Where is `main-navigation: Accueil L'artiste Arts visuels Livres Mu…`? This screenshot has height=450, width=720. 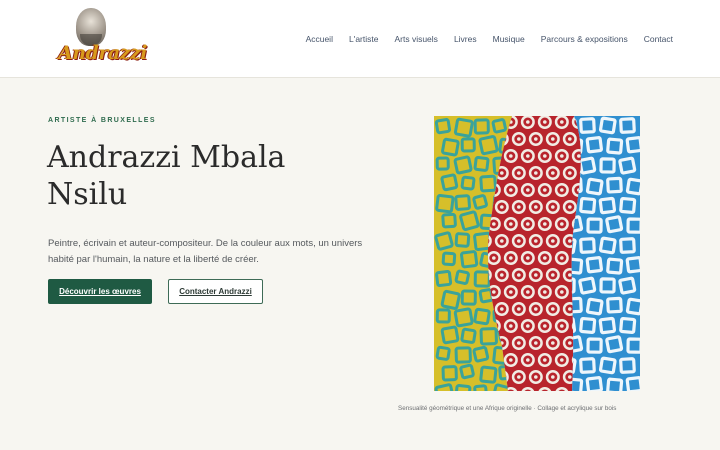 main-navigation: Accueil L'artiste Arts visuels Livres Mu… is located at coordinates (489, 39).